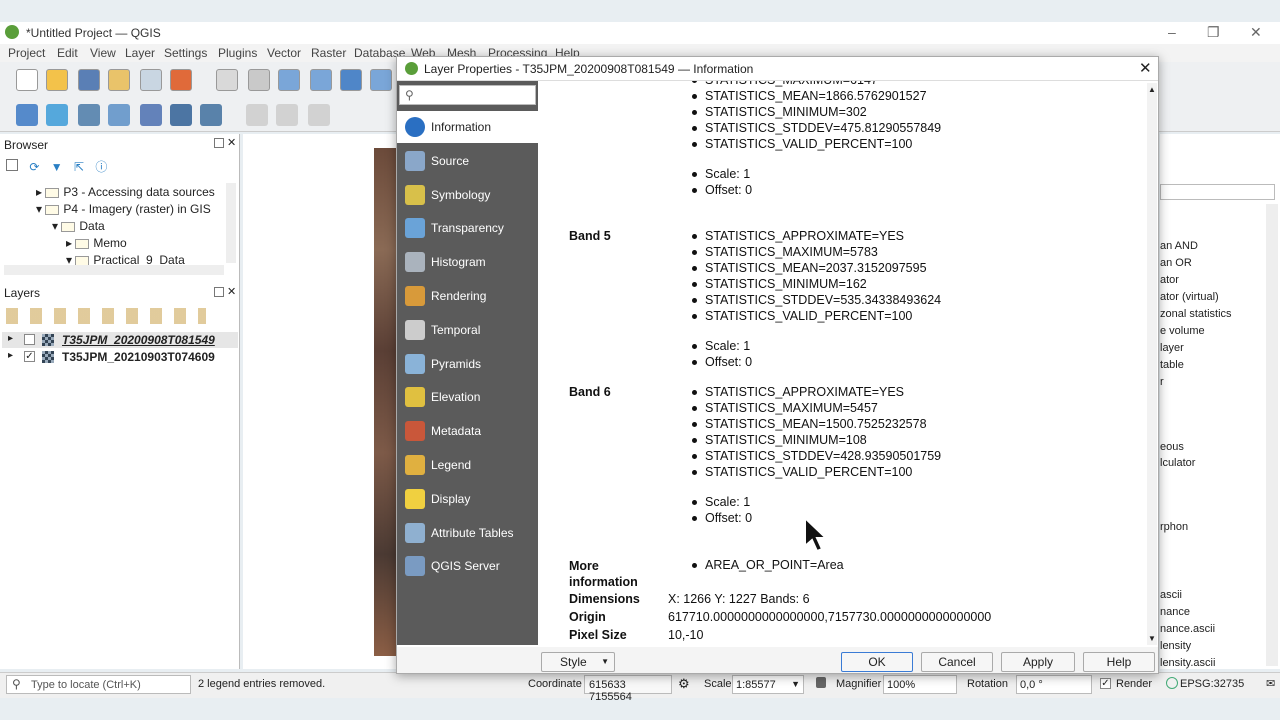 This screenshot has width=1280, height=720. Describe the element at coordinates (467, 431) in the screenshot. I see `sidebar-item-metadata: Metadata` at that location.